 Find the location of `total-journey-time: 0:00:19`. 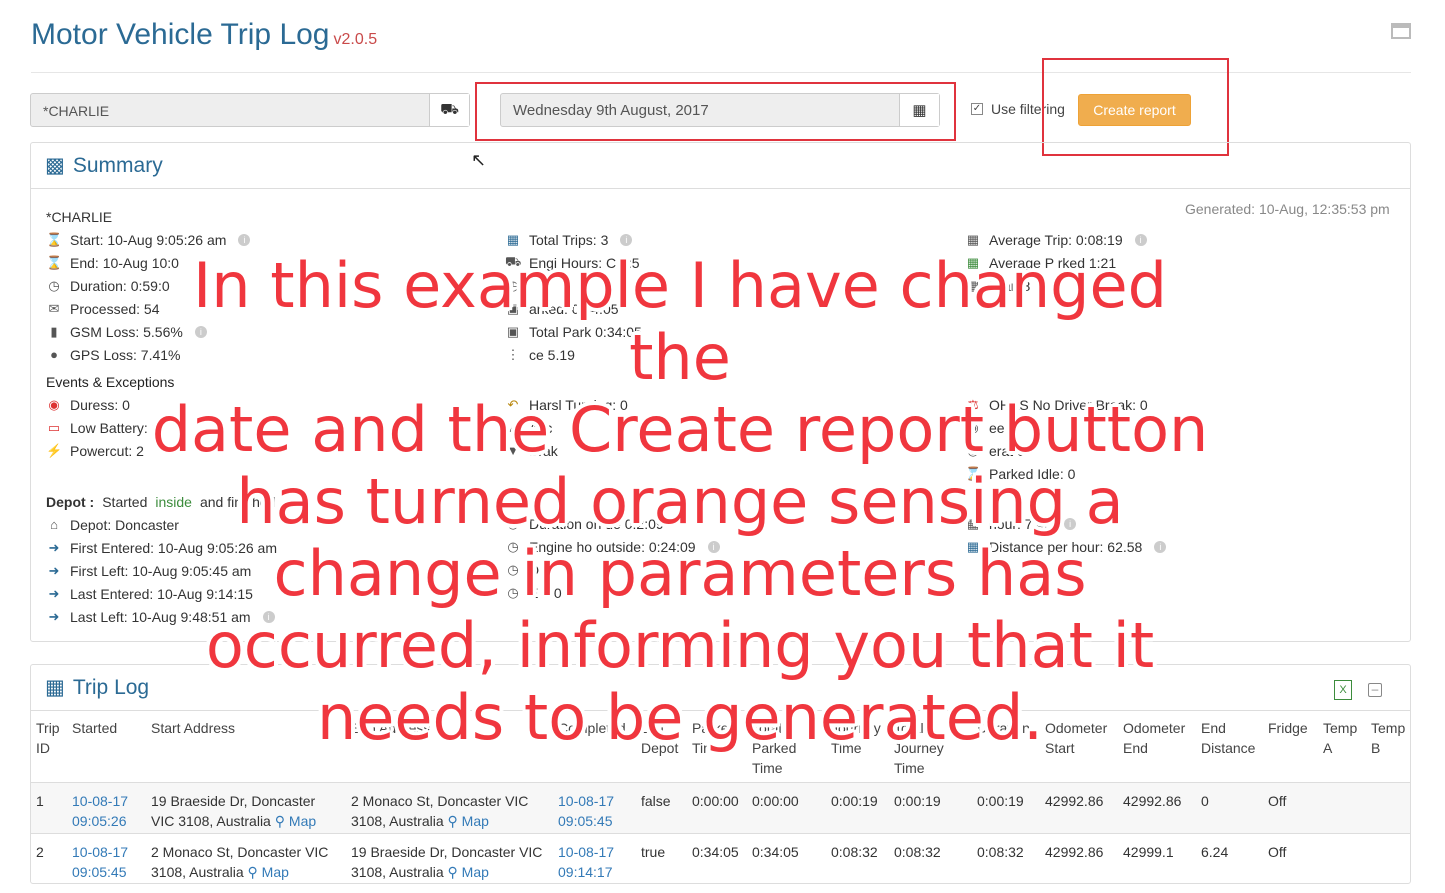

total-journey-time: 0:00:19 is located at coordinates (917, 801).